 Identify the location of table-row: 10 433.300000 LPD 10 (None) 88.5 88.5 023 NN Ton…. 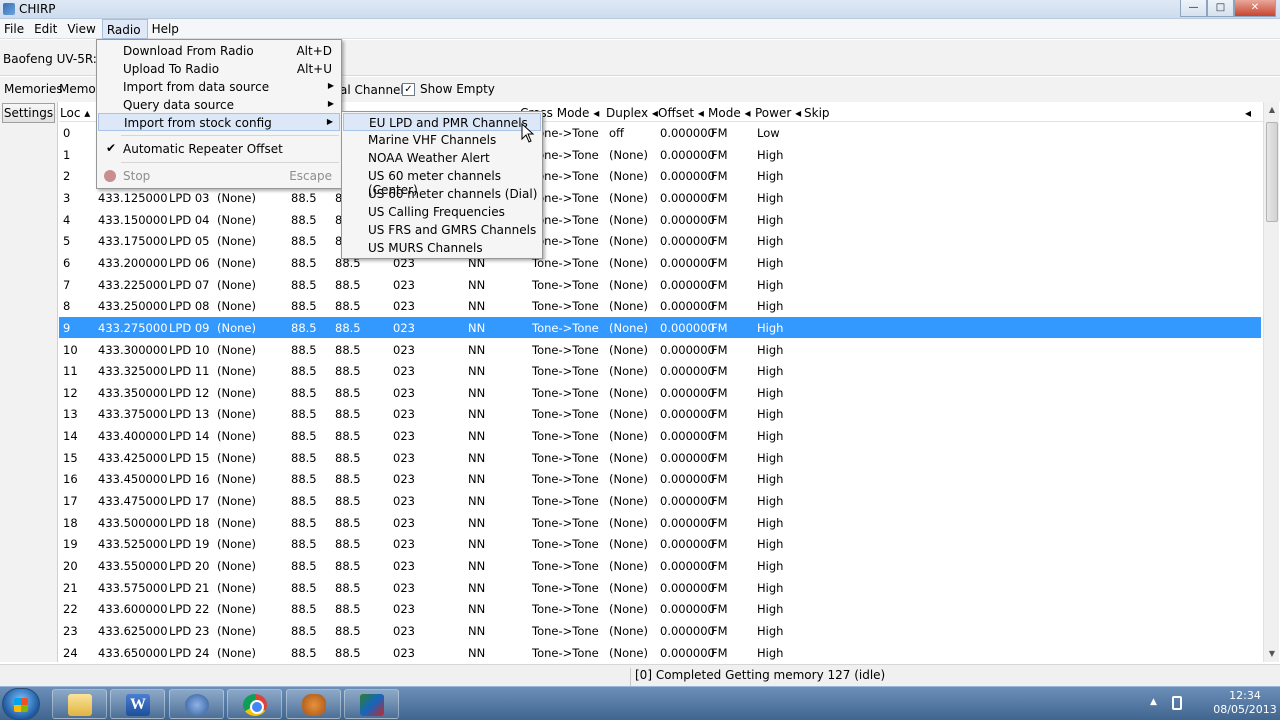
(660, 349).